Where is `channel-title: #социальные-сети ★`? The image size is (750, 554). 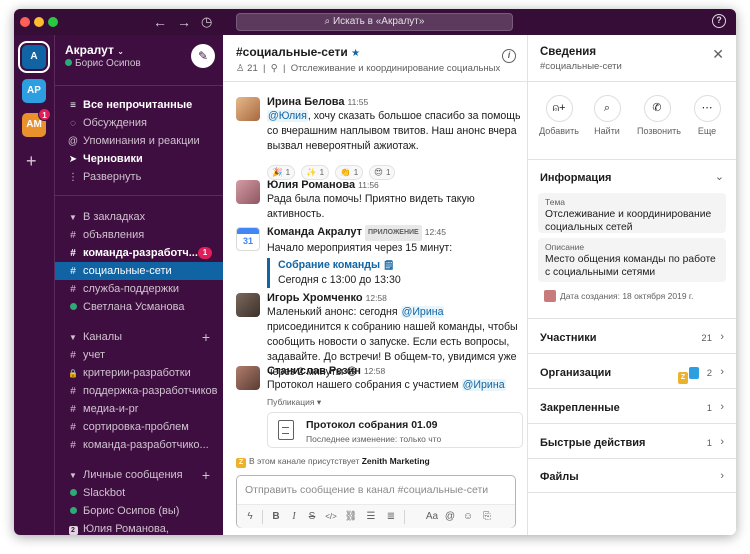
channel-title: #социальные-сети ★ is located at coordinates (298, 52).